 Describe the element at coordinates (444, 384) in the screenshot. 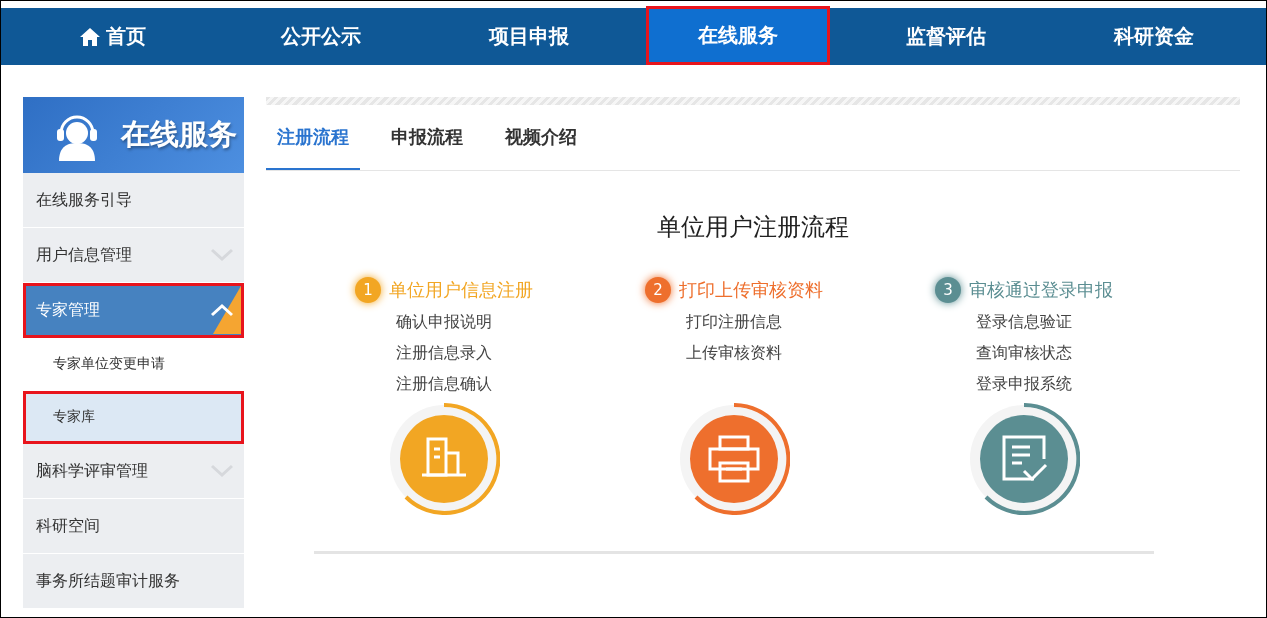

I see `step-detail: 注册信息确认` at that location.